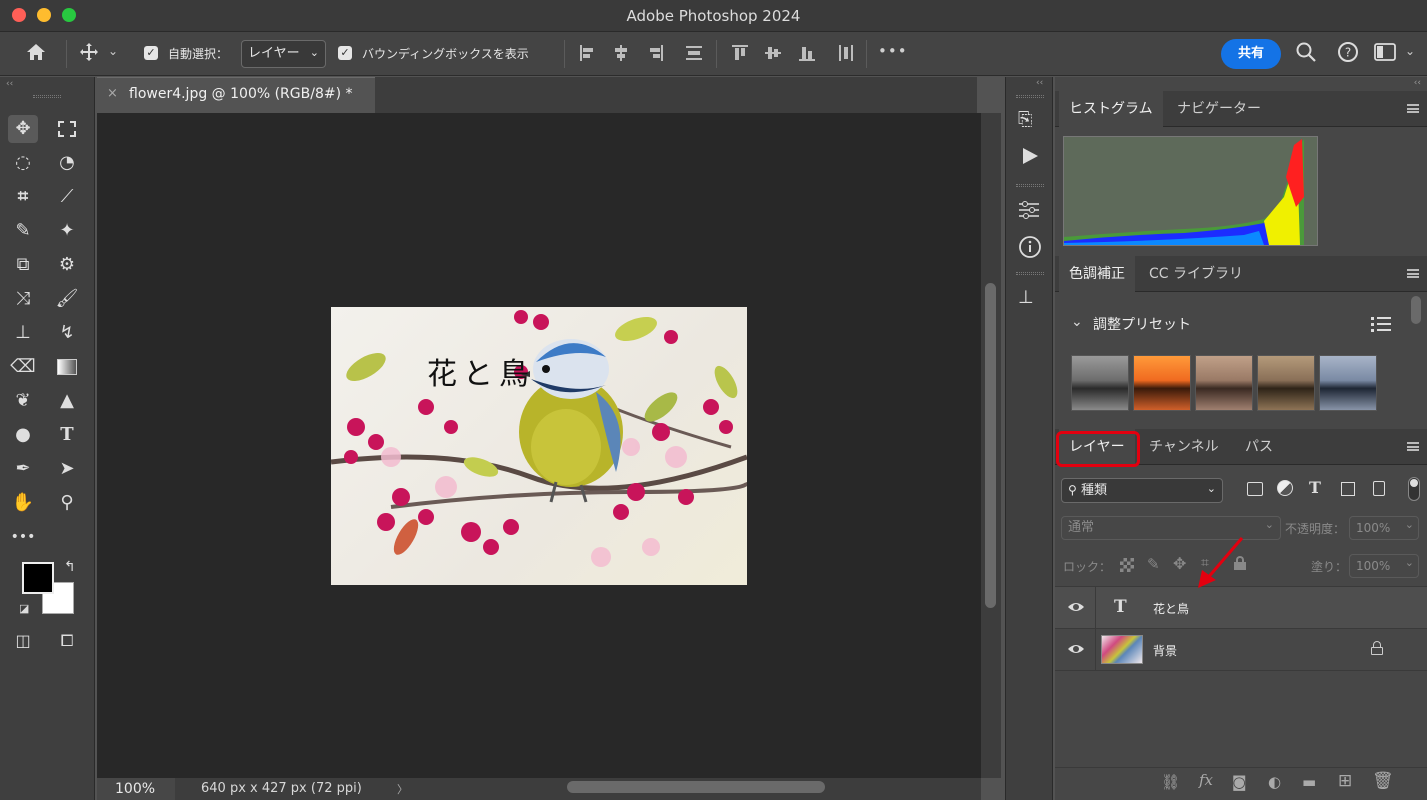  I want to click on share-button: 共有, so click(1251, 54).